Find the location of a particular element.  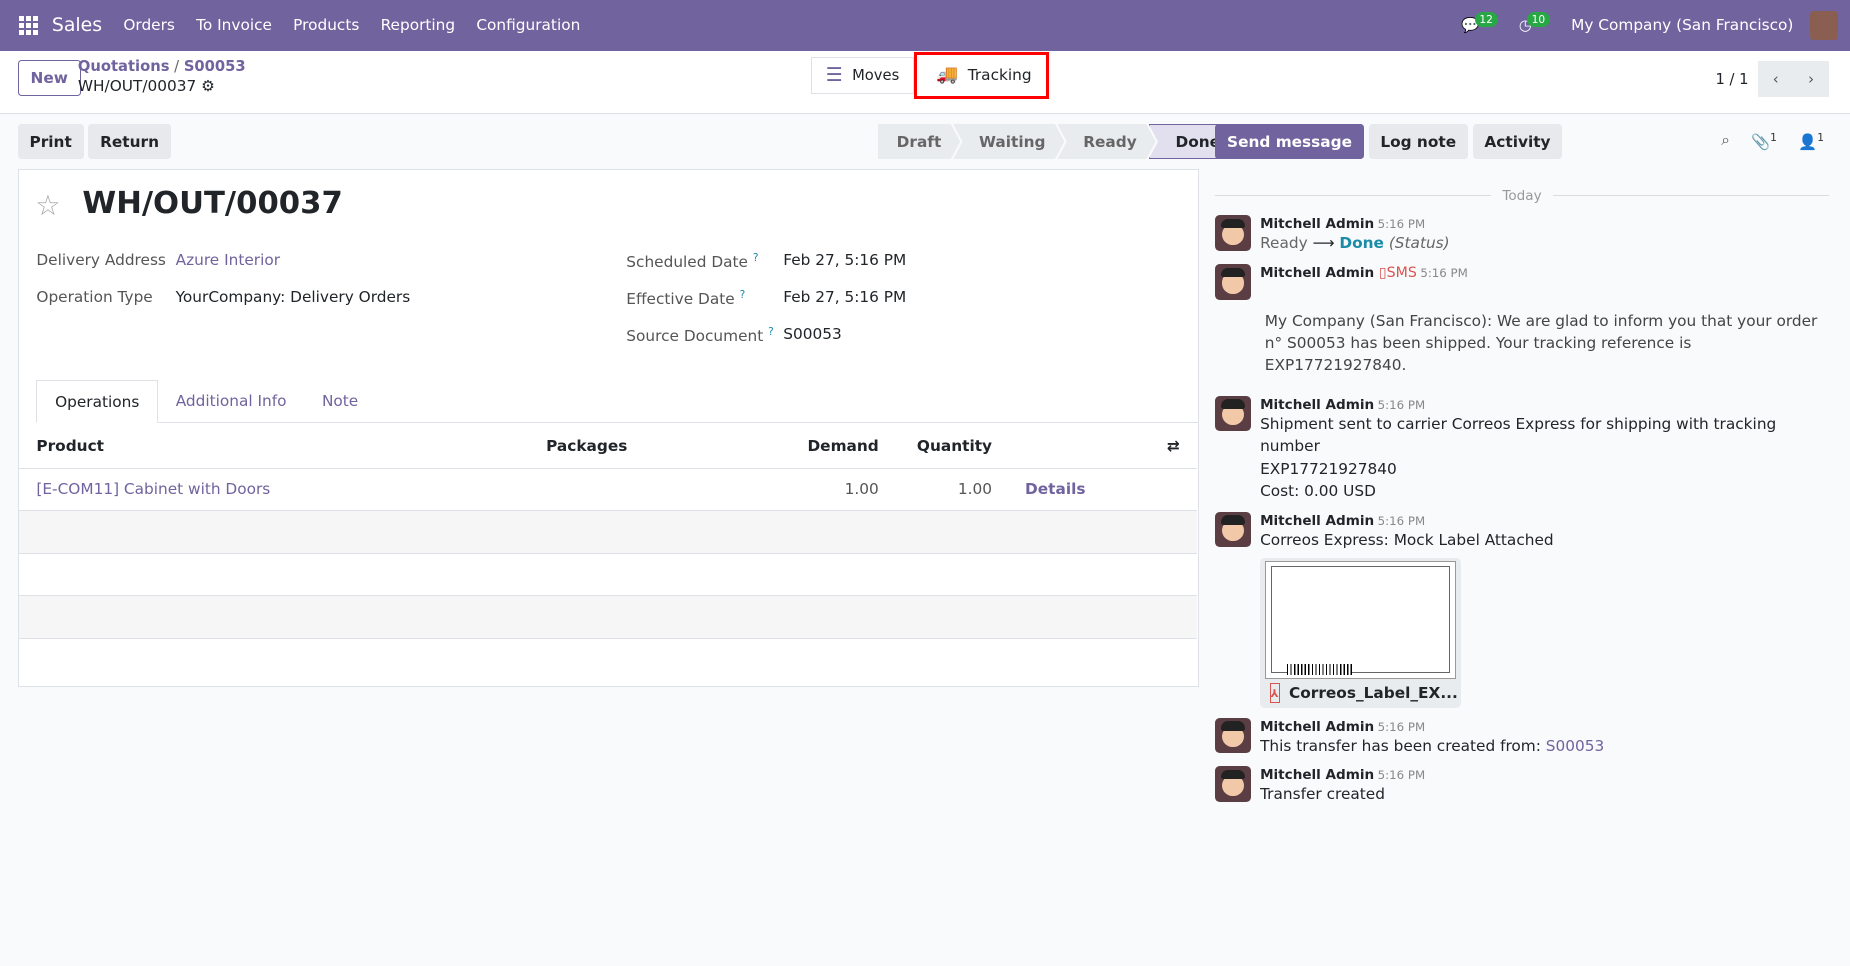

tracked-field: (Status) is located at coordinates (1419, 243).